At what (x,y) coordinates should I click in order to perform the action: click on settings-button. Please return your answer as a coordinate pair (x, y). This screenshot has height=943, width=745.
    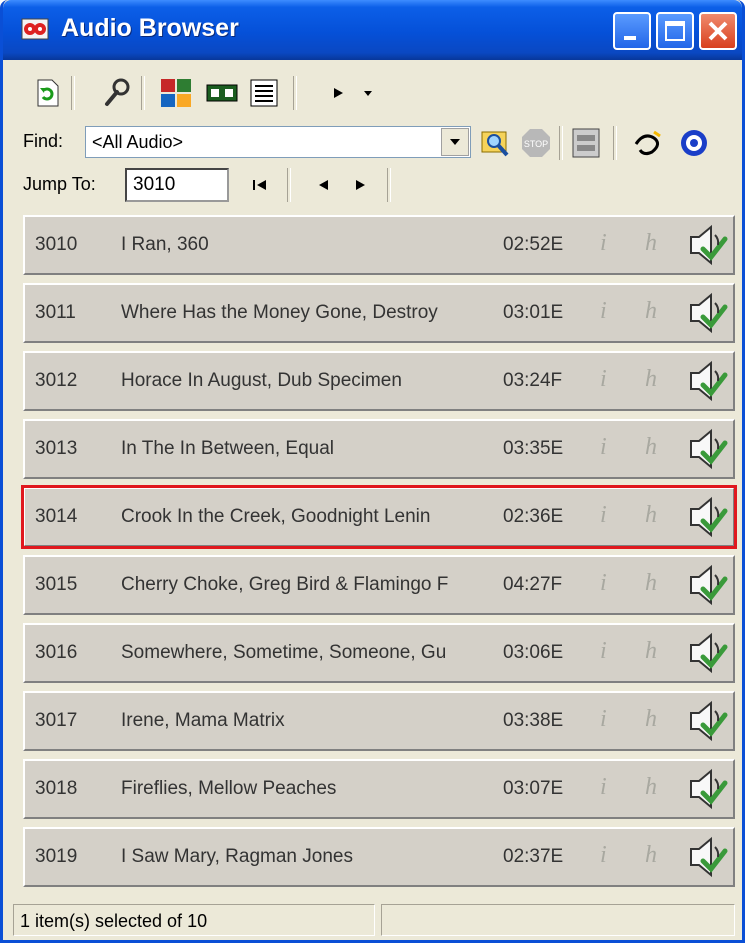
    Looking at the image, I should click on (116, 93).